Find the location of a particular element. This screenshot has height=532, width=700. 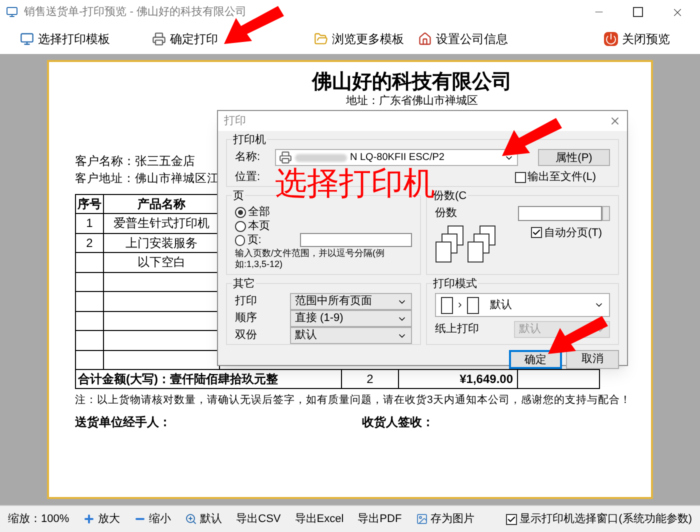

total-quantity: 2 is located at coordinates (370, 379).